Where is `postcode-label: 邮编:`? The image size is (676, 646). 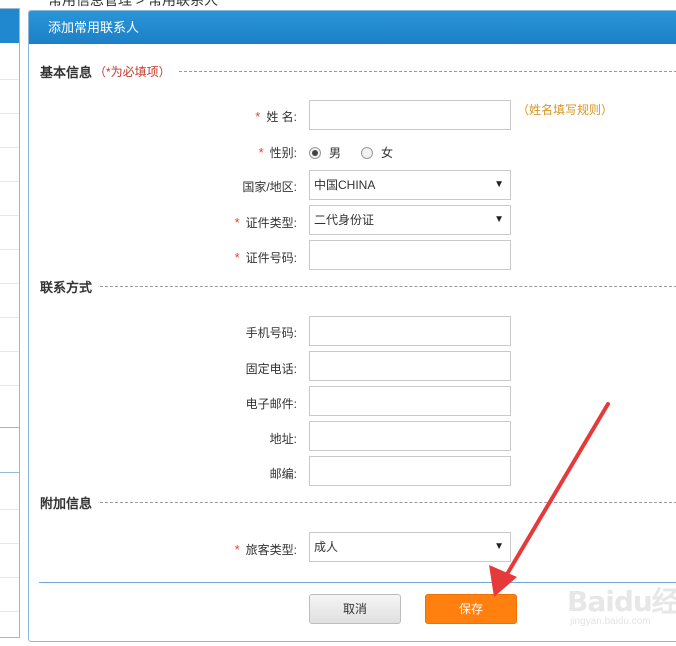
postcode-label: 邮编: is located at coordinates (283, 474).